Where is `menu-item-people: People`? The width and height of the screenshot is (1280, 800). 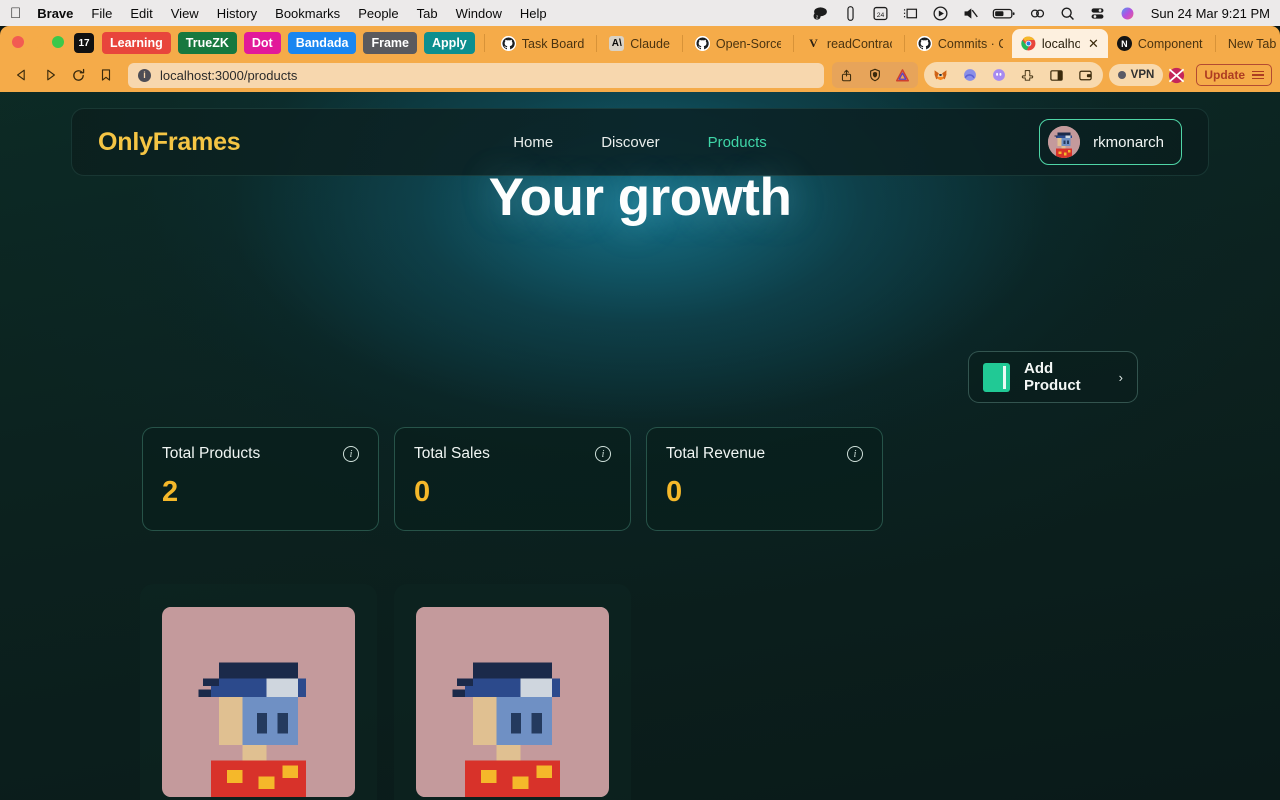
menu-item-people: People is located at coordinates (378, 13).